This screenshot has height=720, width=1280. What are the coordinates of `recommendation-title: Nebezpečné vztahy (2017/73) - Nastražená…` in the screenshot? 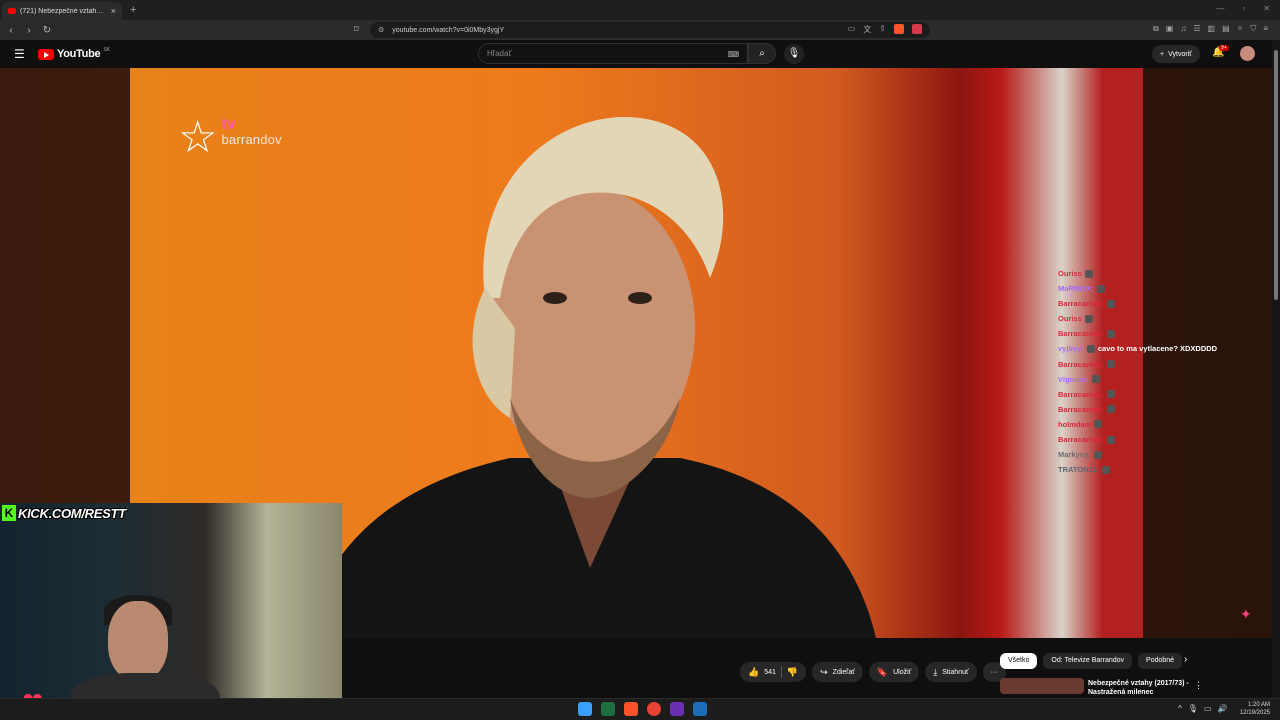 It's located at (1143, 688).